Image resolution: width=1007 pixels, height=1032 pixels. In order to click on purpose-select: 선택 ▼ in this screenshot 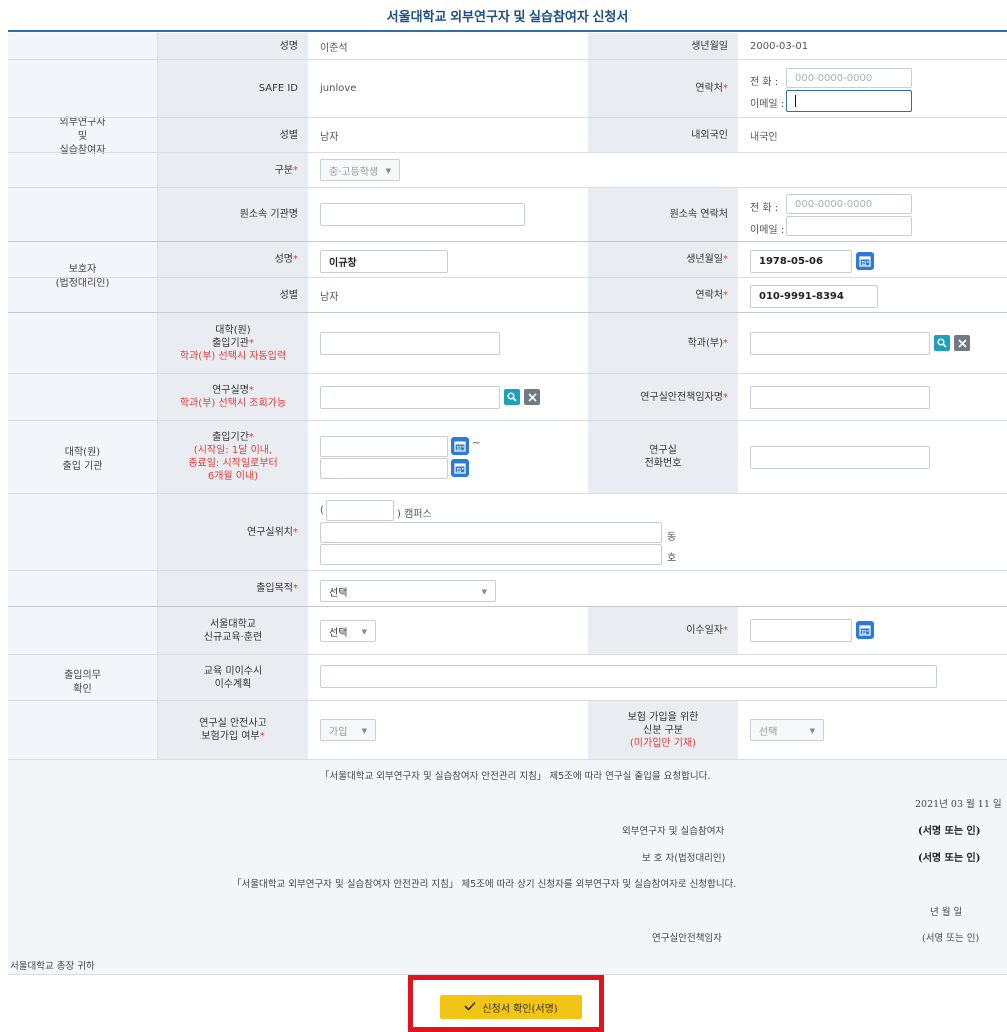, I will do `click(408, 591)`.